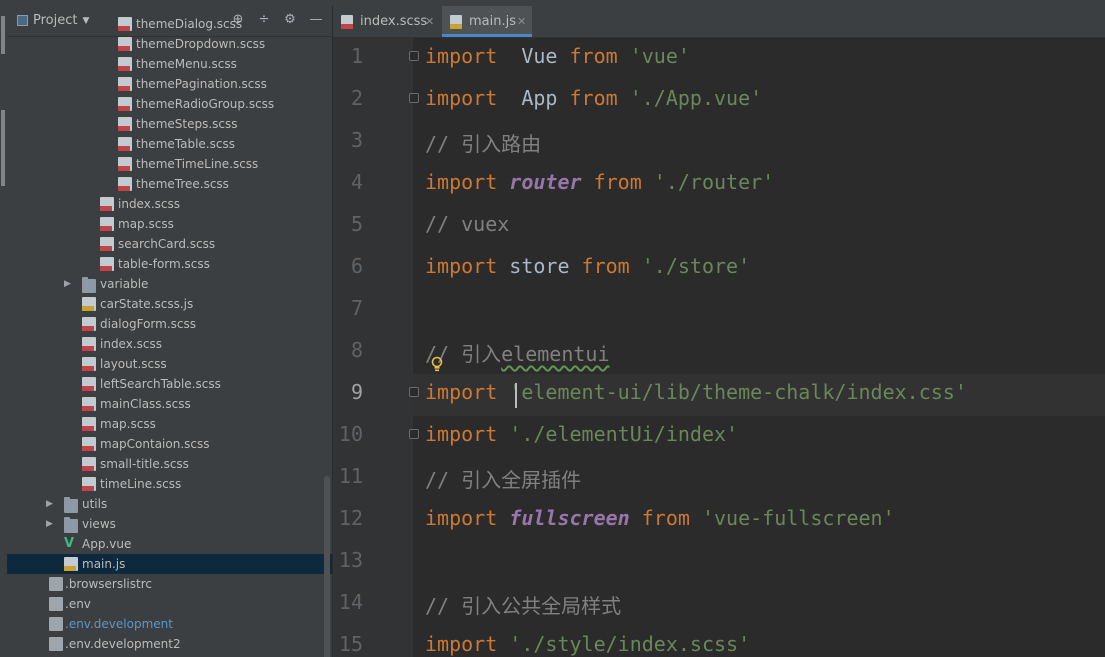 The height and width of the screenshot is (657, 1105). I want to click on tree-file: carState.scss.js, so click(169, 304).